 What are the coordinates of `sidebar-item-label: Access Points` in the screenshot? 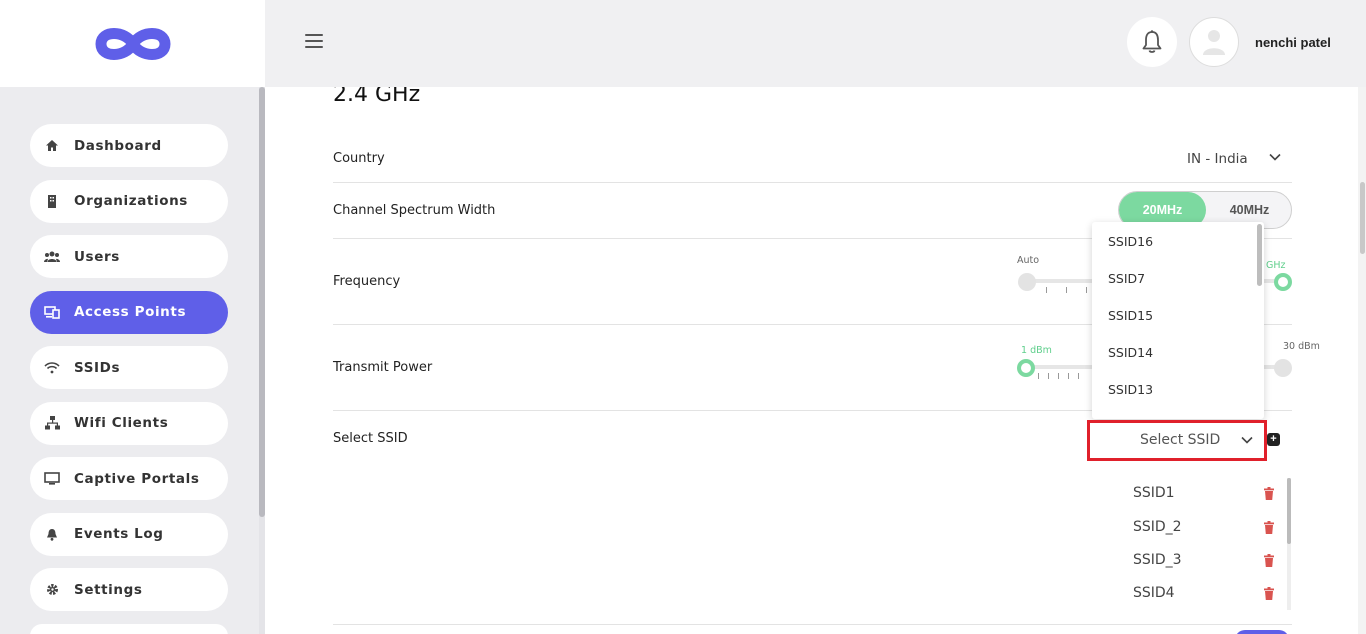 It's located at (130, 312).